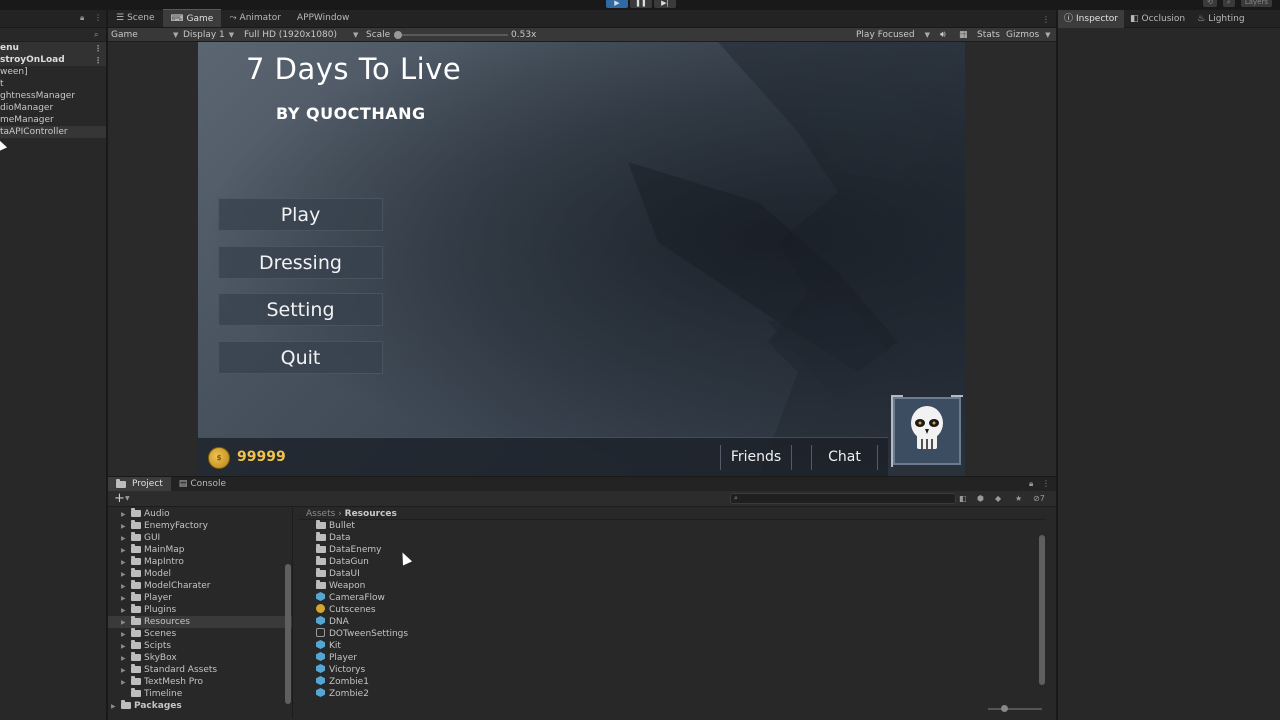  Describe the element at coordinates (200, 658) in the screenshot. I see `tree-folder-skybox: ▶ SkyBox` at that location.